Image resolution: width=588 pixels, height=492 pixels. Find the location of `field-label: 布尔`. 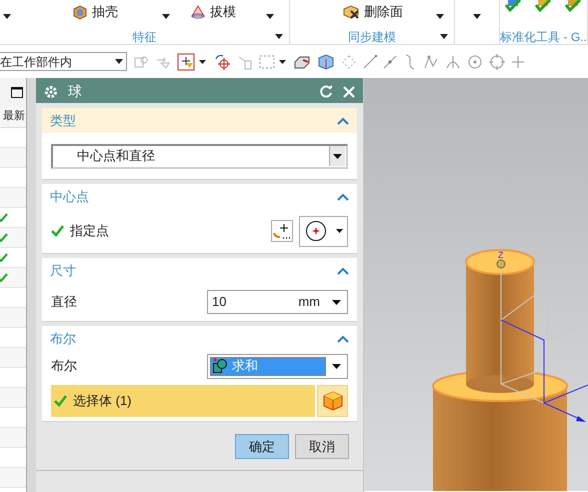

field-label: 布尔 is located at coordinates (64, 366).